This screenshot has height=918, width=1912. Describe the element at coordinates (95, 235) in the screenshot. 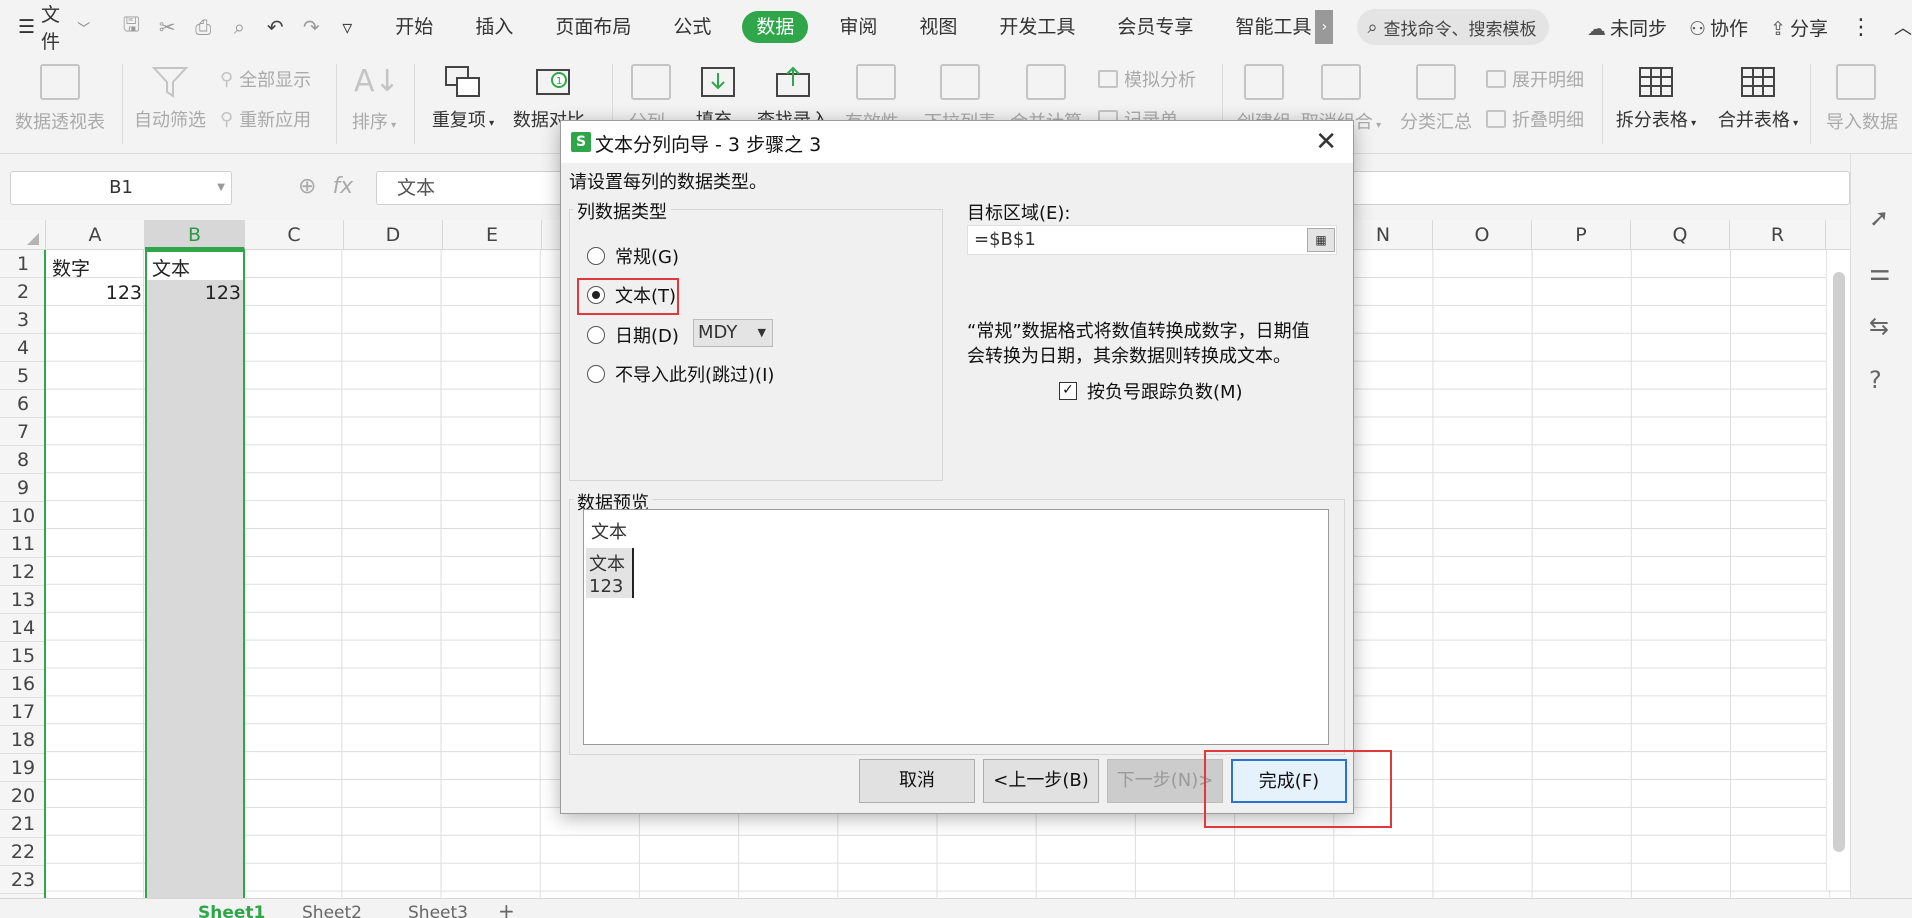

I see `column-header: A` at that location.